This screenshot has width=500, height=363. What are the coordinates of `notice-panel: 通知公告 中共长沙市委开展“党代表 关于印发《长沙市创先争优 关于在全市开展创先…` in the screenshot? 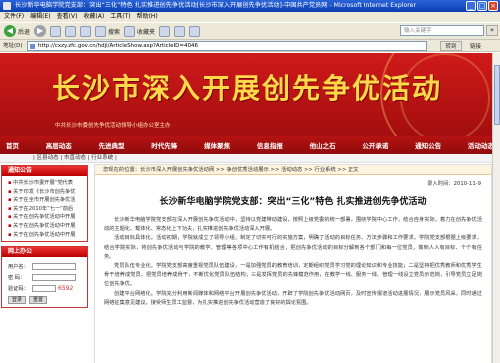 It's located at (44, 204).